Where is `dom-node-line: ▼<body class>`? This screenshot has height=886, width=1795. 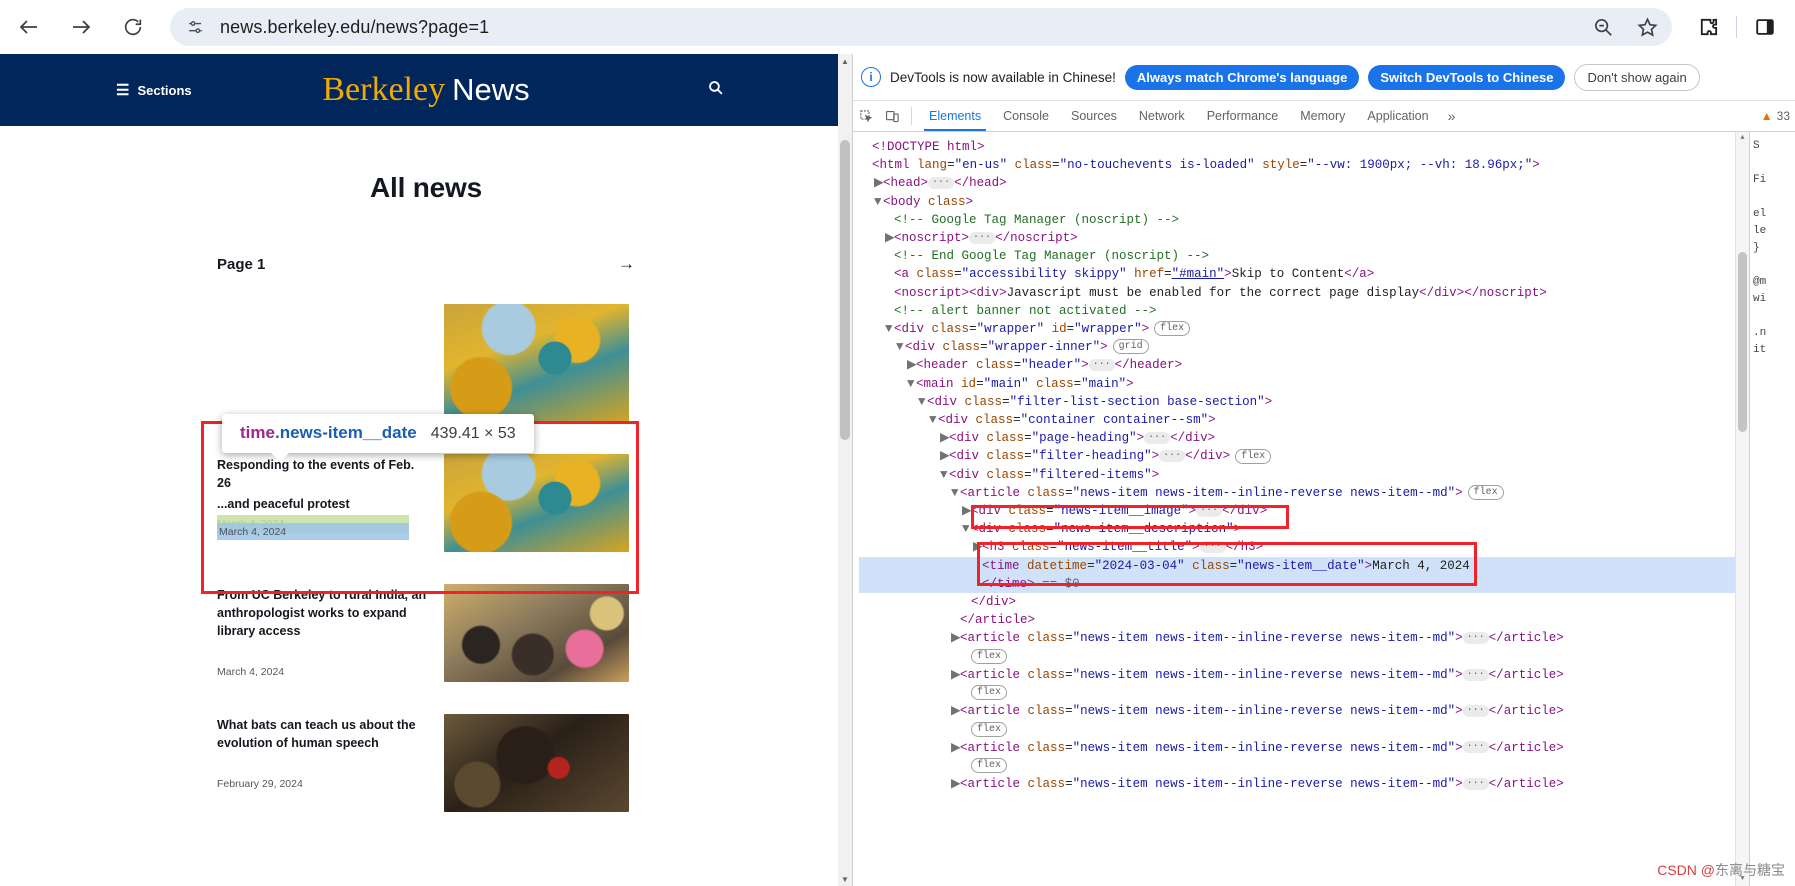
dom-node-line: ▼<body class> is located at coordinates (1304, 202).